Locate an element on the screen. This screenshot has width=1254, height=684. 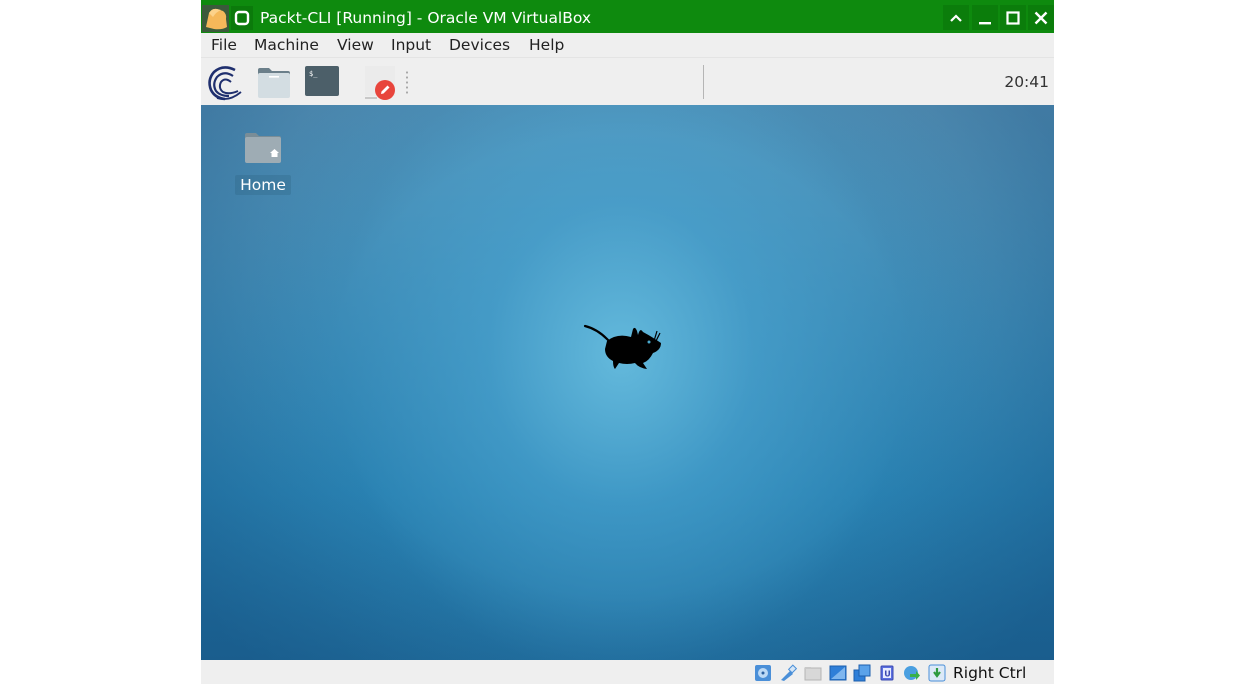
menu-devices: Devices is located at coordinates (479, 45).